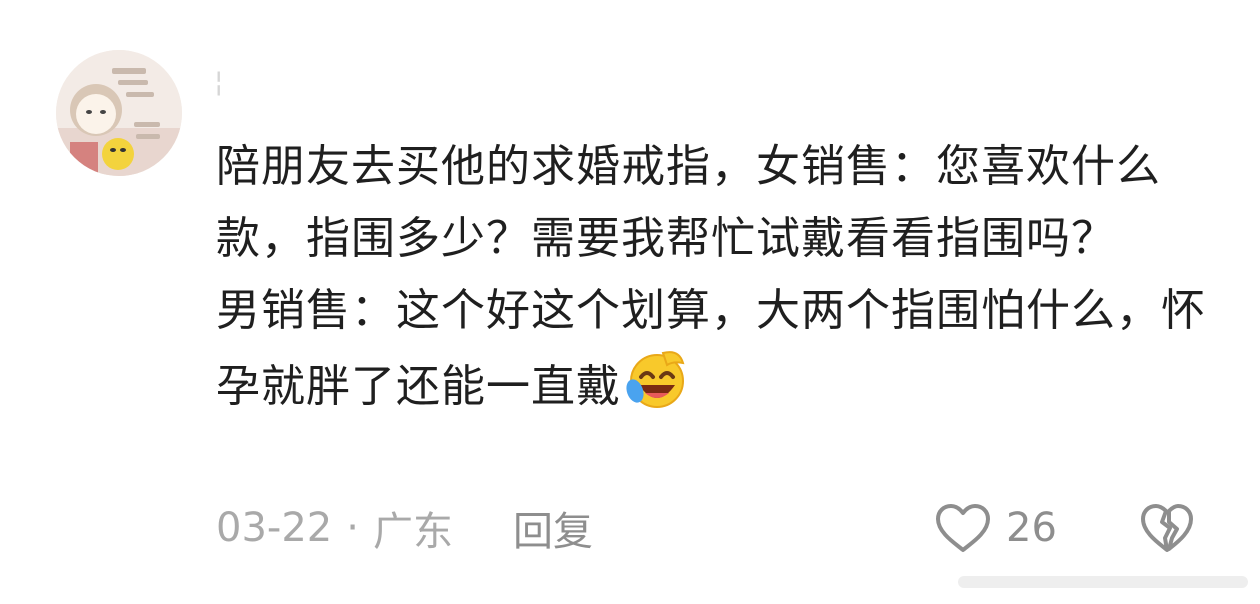  I want to click on heart-outline-icon, so click(963, 528).